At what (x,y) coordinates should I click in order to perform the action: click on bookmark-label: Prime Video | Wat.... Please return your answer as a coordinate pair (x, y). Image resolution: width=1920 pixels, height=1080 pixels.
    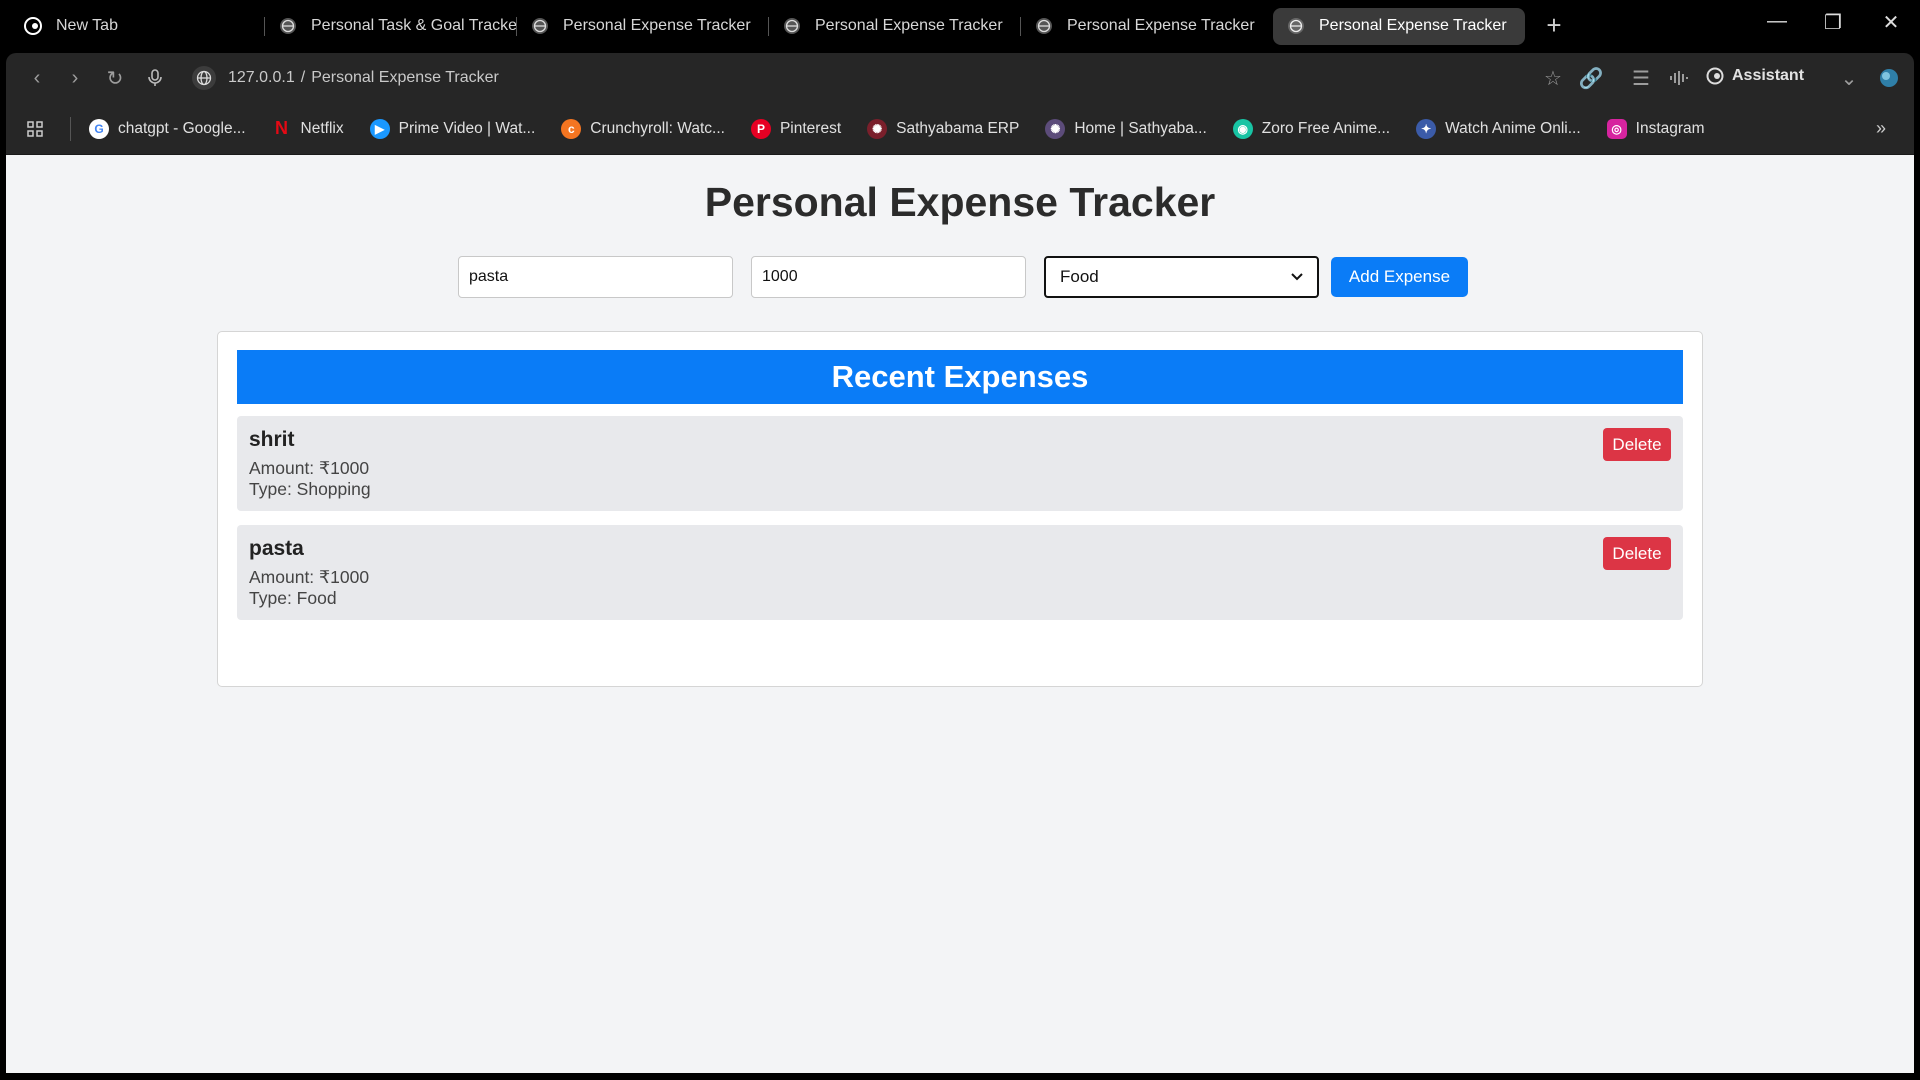
    Looking at the image, I should click on (467, 128).